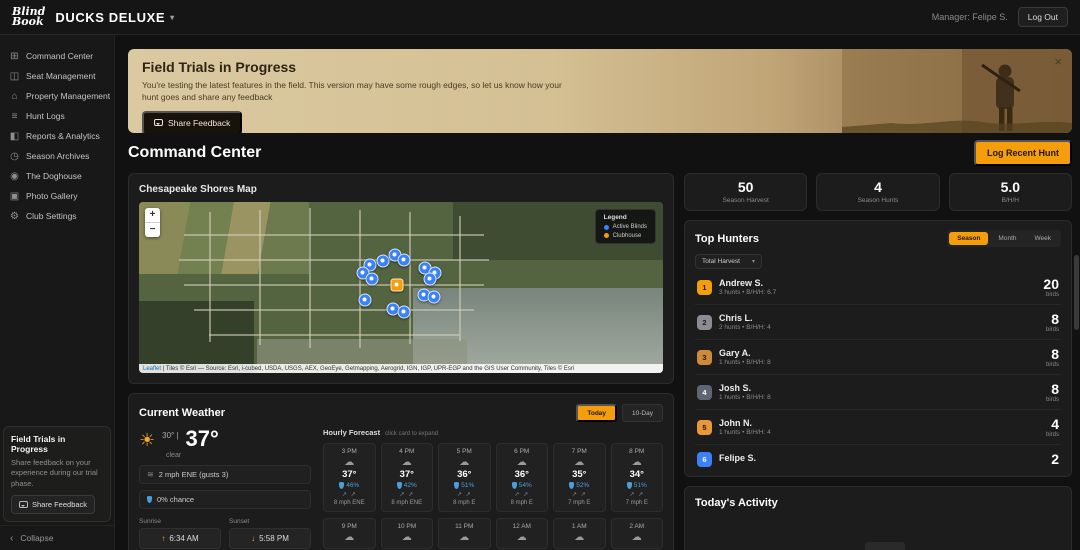 The height and width of the screenshot is (550, 1080). I want to click on topbar-right: Manager: Felipe S. Log Out, so click(1000, 17).